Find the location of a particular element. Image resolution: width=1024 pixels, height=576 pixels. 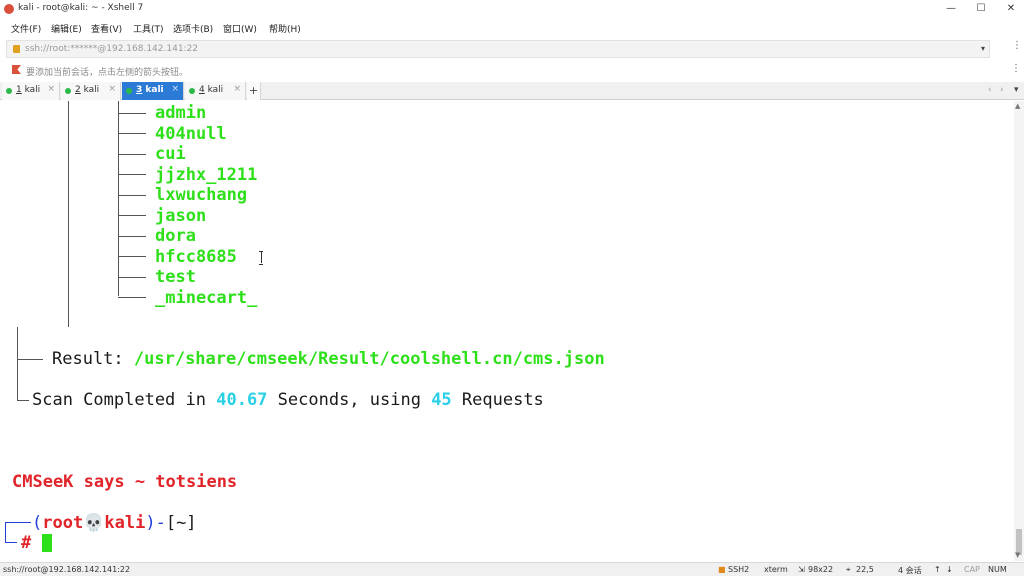

xshell-logo-icon is located at coordinates (9, 9).